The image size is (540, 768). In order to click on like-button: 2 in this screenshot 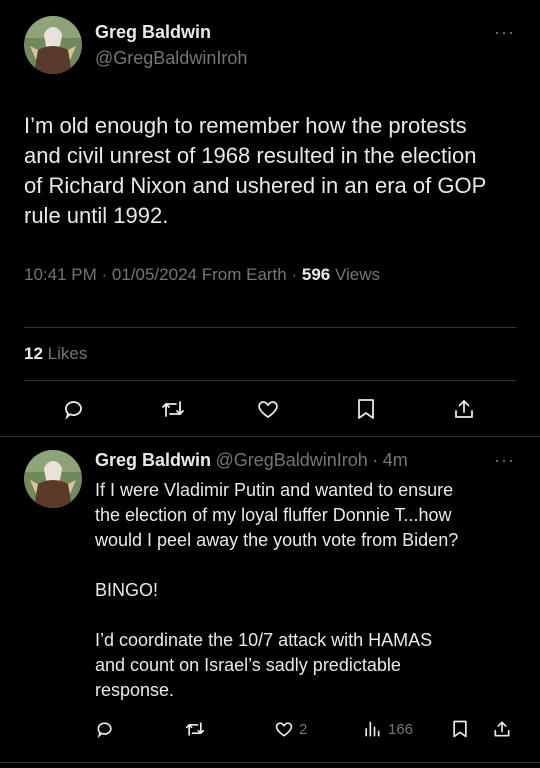, I will do `click(290, 729)`.